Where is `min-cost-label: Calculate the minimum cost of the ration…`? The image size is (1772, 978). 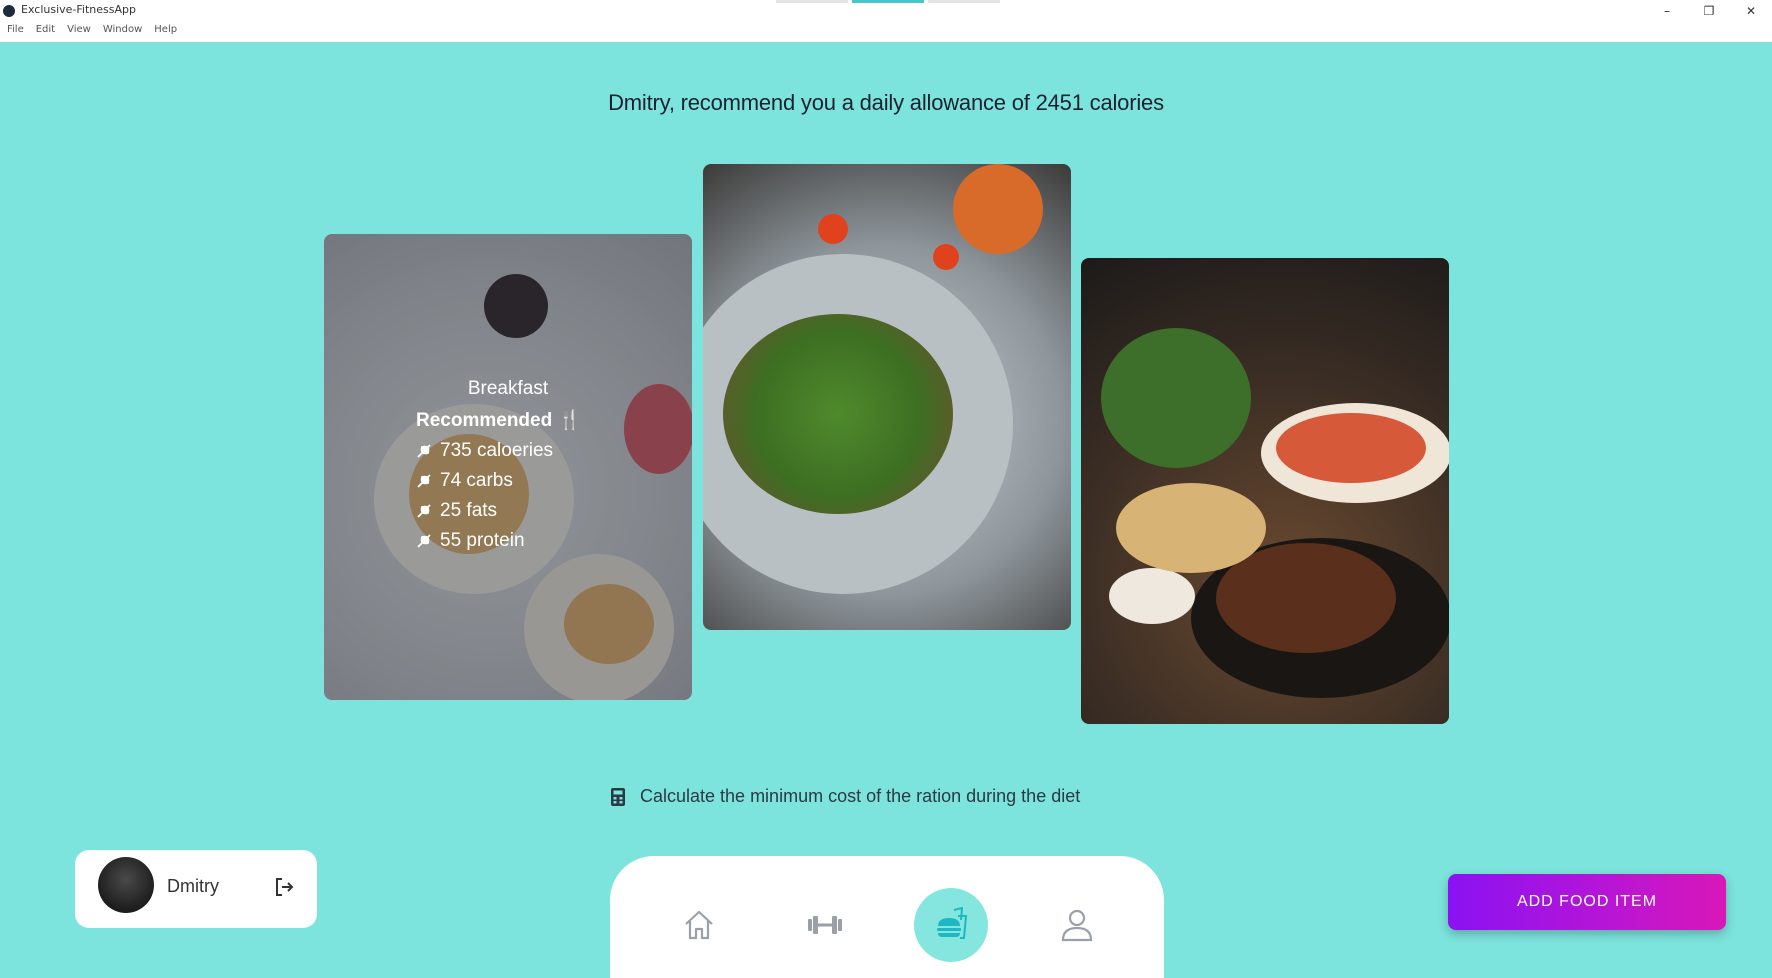 min-cost-label: Calculate the minimum cost of the ration… is located at coordinates (860, 796).